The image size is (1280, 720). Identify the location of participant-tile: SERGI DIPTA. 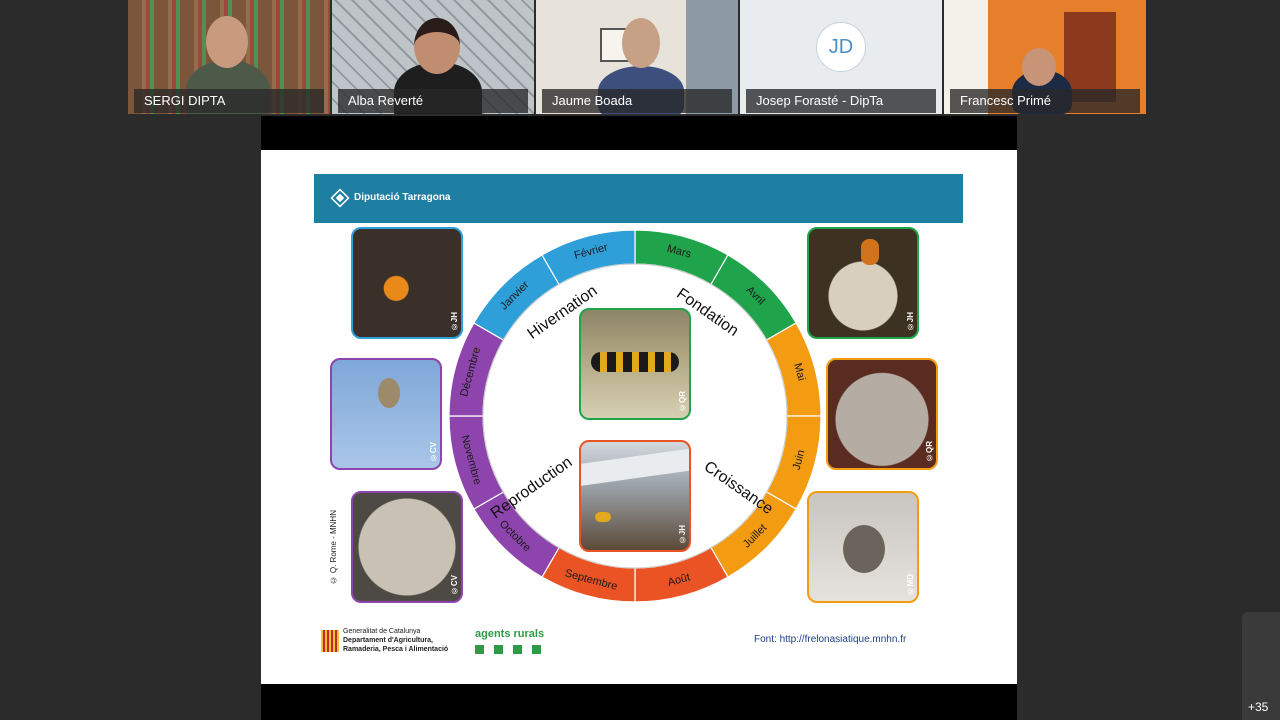
(229, 57).